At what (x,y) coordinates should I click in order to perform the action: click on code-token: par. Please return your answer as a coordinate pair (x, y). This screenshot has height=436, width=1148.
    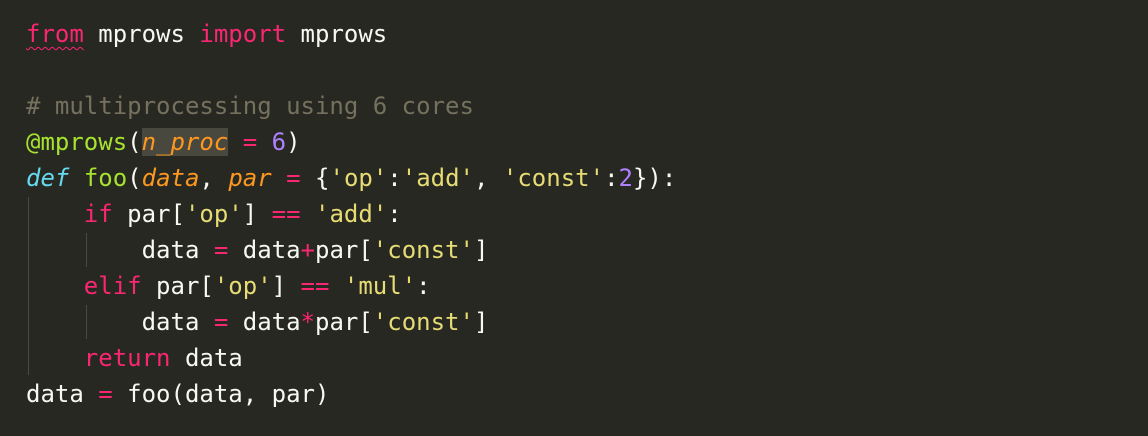
    Looking at the image, I should click on (250, 178).